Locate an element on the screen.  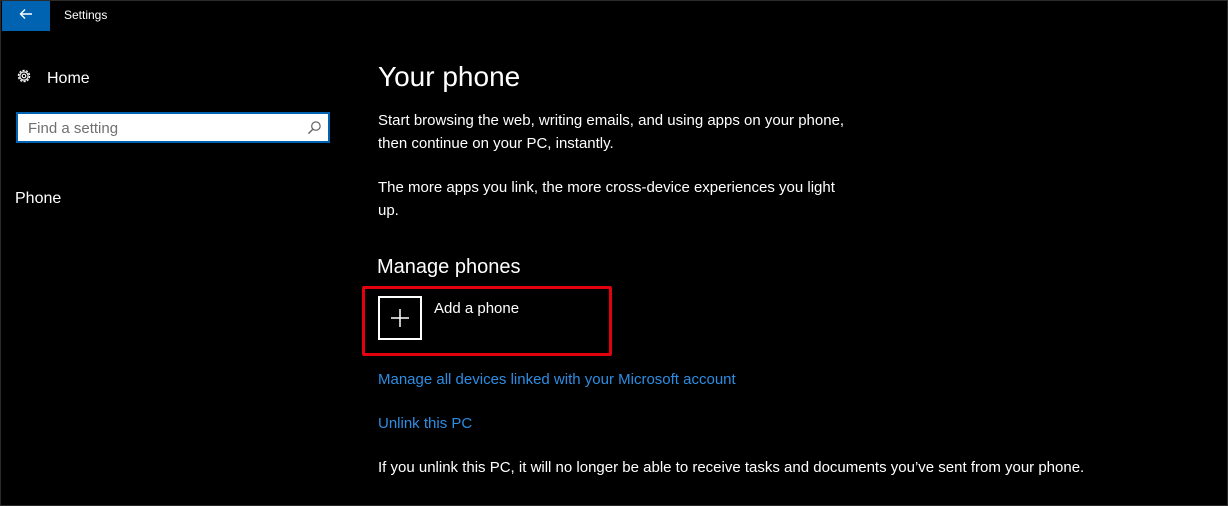
app-title: Settings is located at coordinates (86, 15).